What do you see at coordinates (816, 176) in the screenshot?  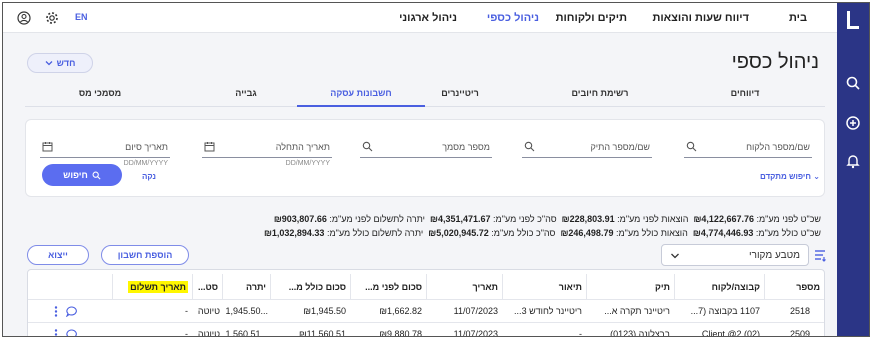 I see `chevron-down-icon: ⌄` at bounding box center [816, 176].